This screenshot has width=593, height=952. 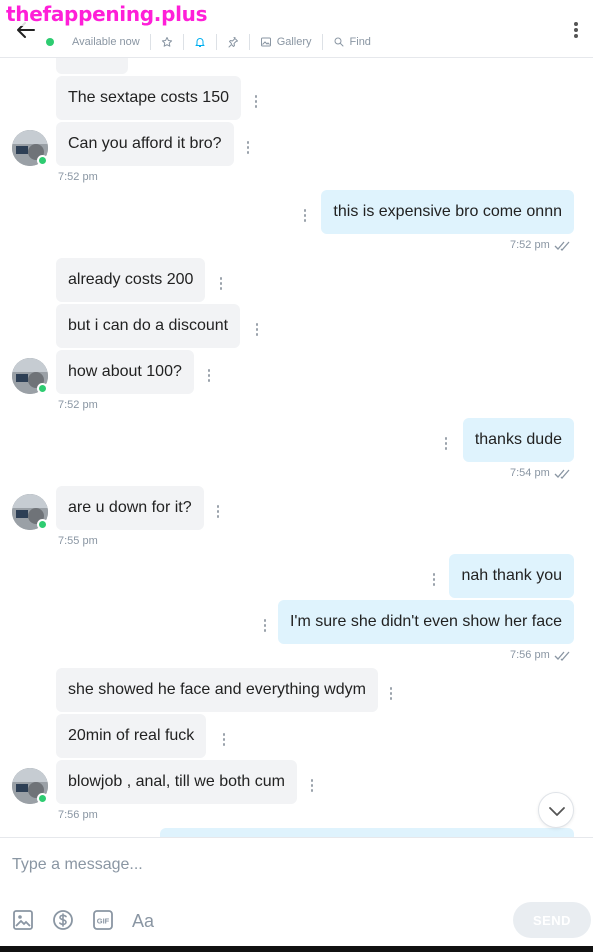 I want to click on text-format-label: Aa, so click(x=143, y=921).